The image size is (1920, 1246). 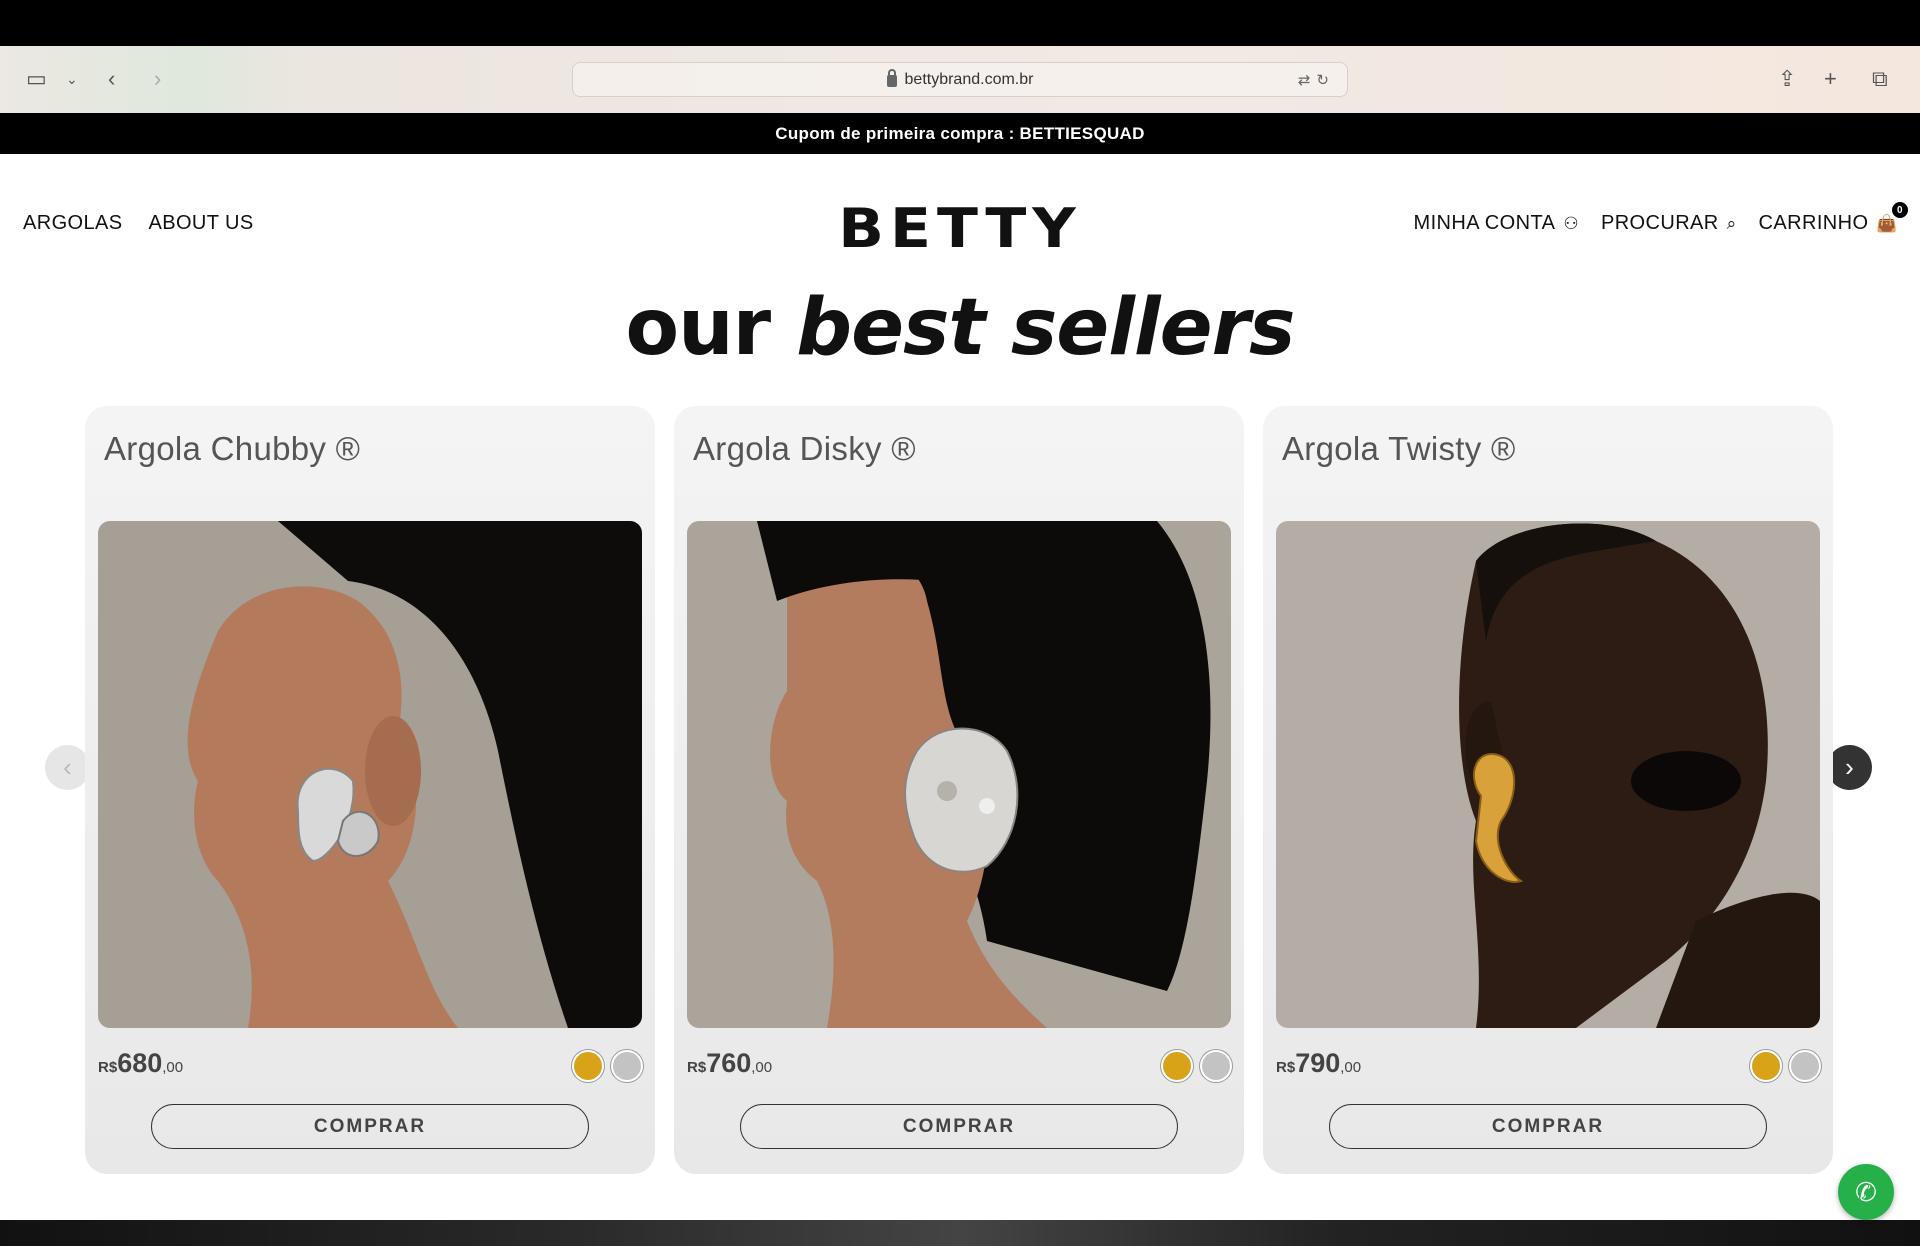 I want to click on chevron-down-icon: ⌄, so click(x=72, y=79).